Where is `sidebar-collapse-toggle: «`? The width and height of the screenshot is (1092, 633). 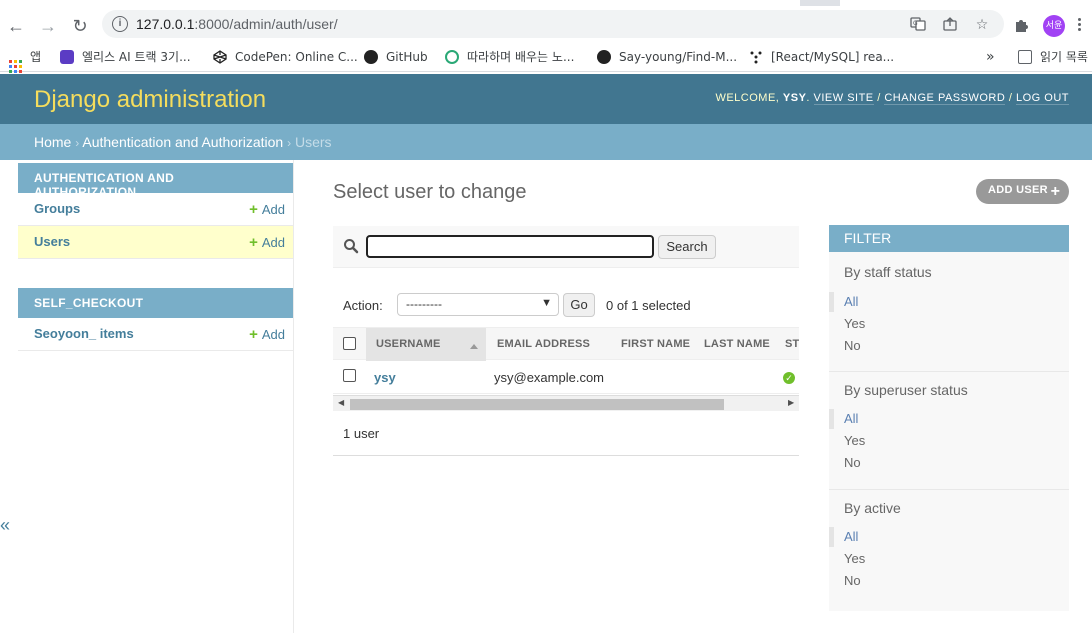 sidebar-collapse-toggle: « is located at coordinates (5, 525).